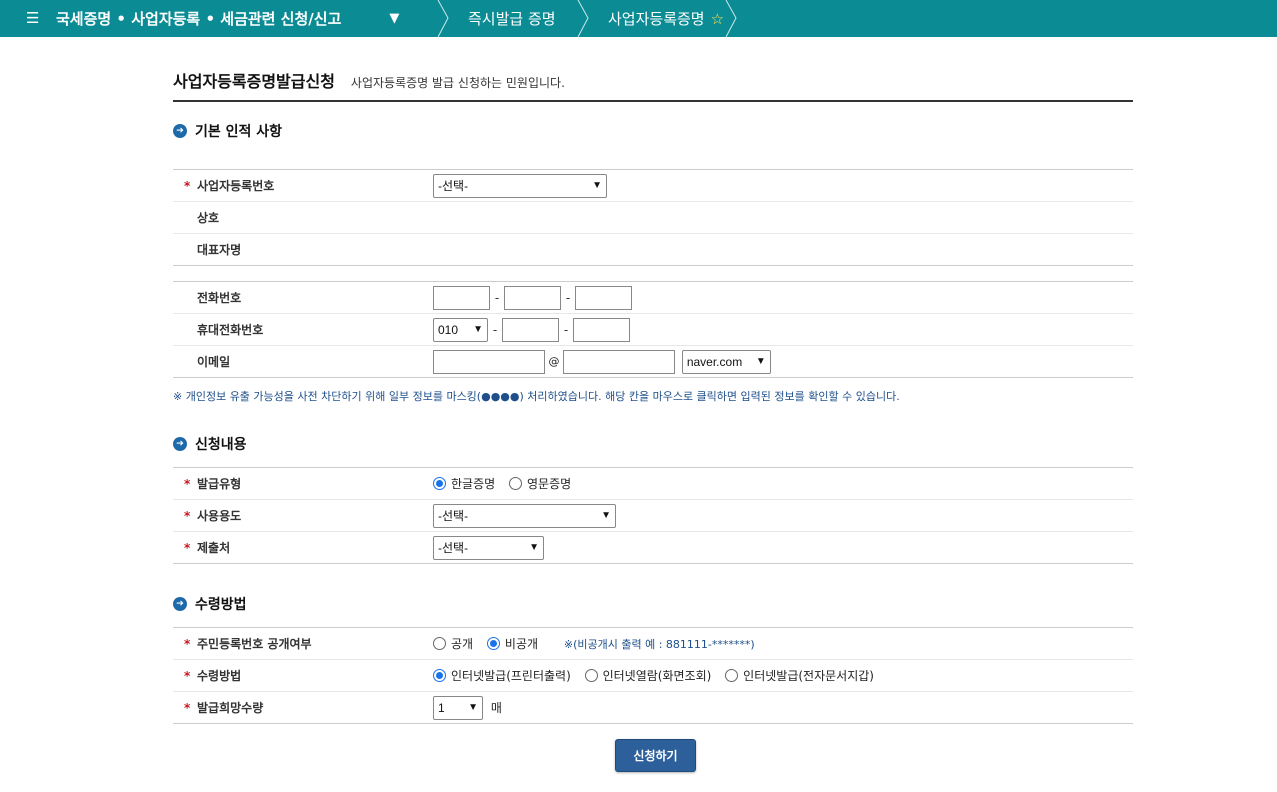 Image resolution: width=1277 pixels, height=792 pixels. What do you see at coordinates (647, 675) in the screenshot?
I see `radio-method-view: 인터넷열람(화면조회)` at bounding box center [647, 675].